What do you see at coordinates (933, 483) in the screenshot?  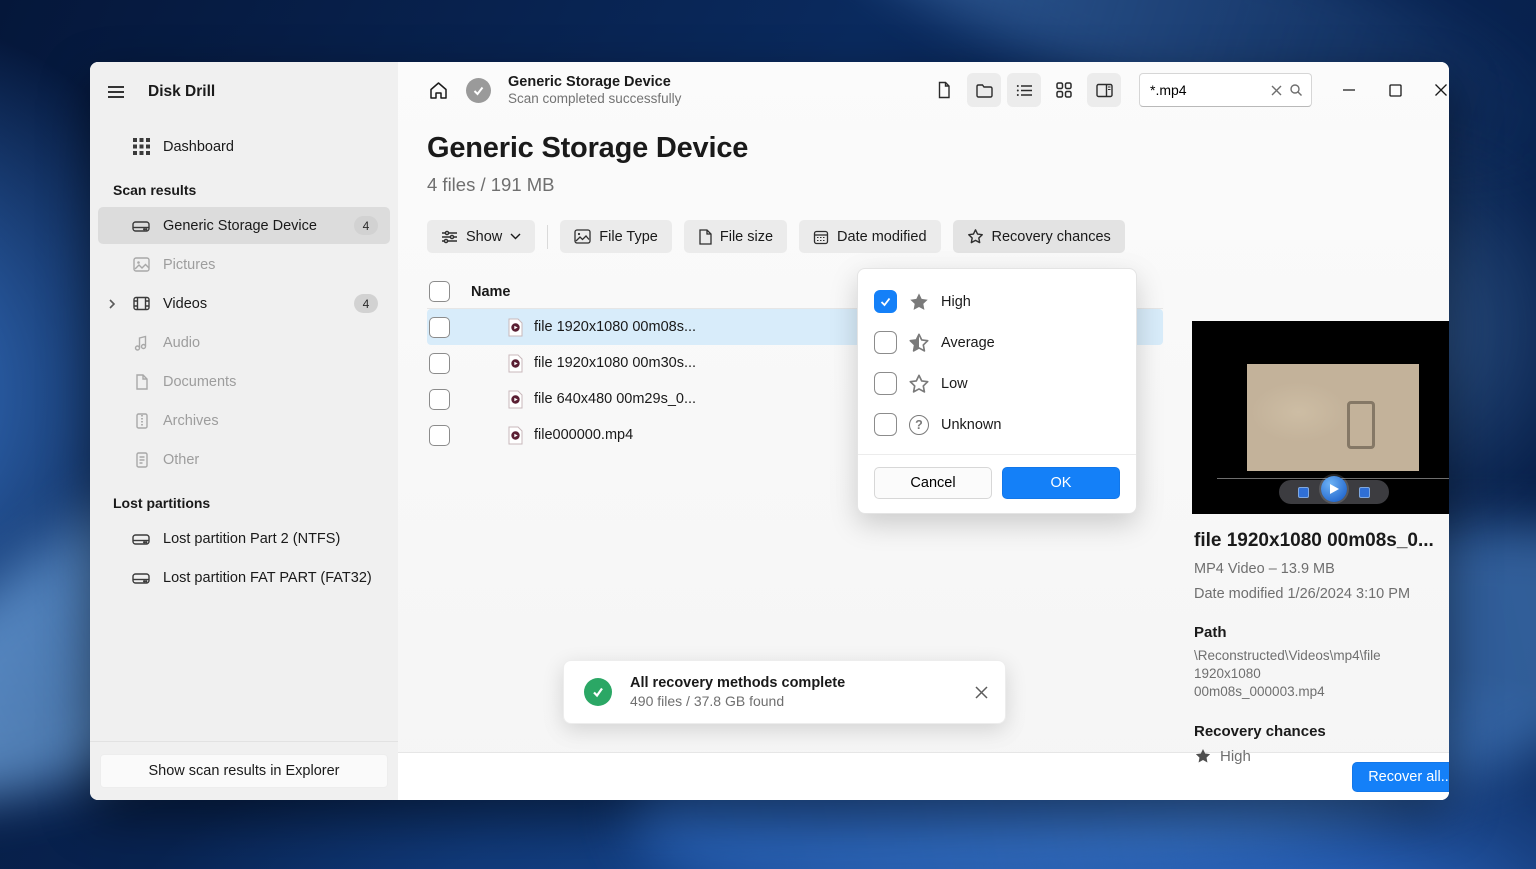 I see `cancel-button: Cancel` at bounding box center [933, 483].